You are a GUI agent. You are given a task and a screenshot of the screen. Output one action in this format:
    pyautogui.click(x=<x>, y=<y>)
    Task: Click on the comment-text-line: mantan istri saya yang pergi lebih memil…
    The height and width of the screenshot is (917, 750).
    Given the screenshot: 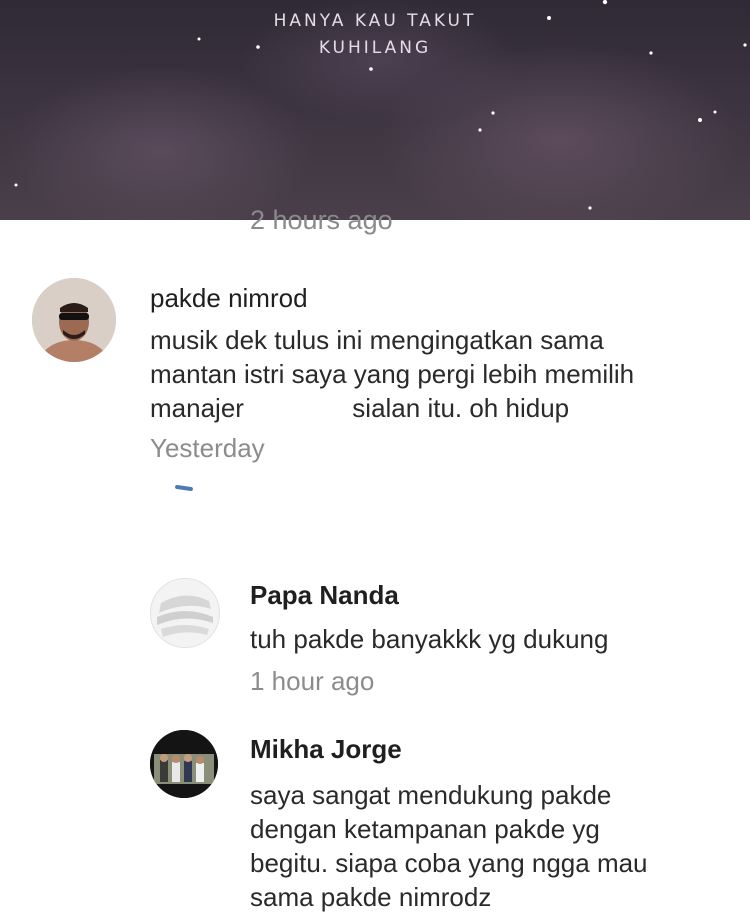 What is the action you would take?
    pyautogui.click(x=392, y=374)
    